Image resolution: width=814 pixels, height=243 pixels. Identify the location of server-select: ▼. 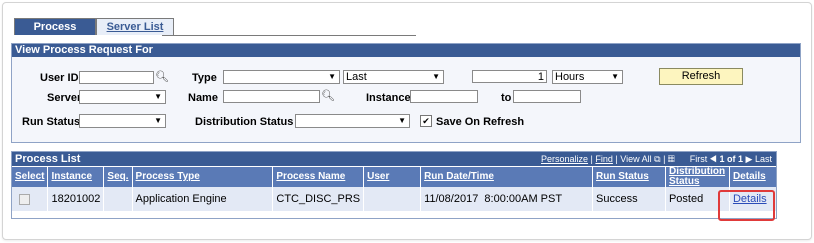
(122, 97).